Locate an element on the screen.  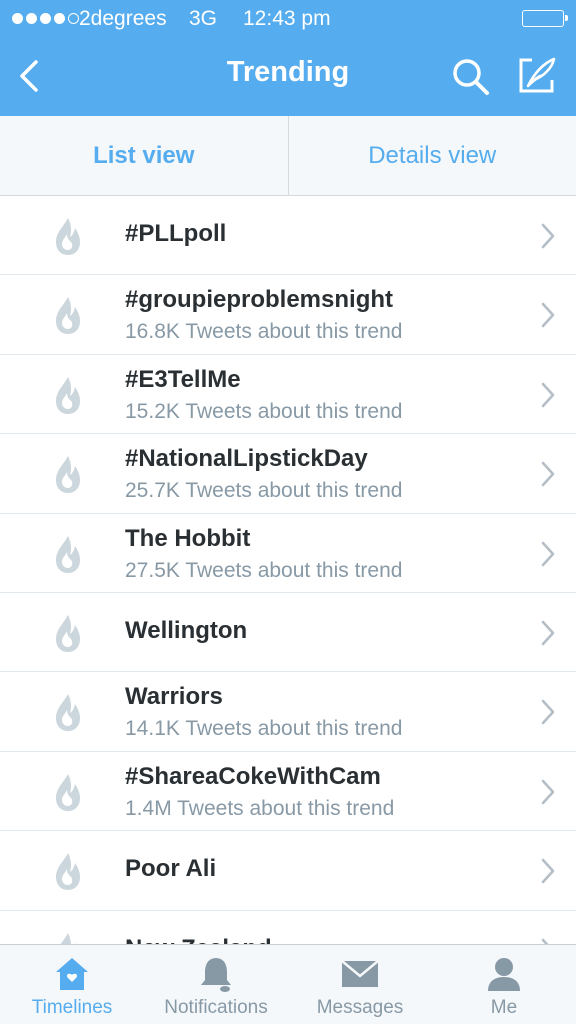
tab-messages-label: Messages is located at coordinates (360, 1007).